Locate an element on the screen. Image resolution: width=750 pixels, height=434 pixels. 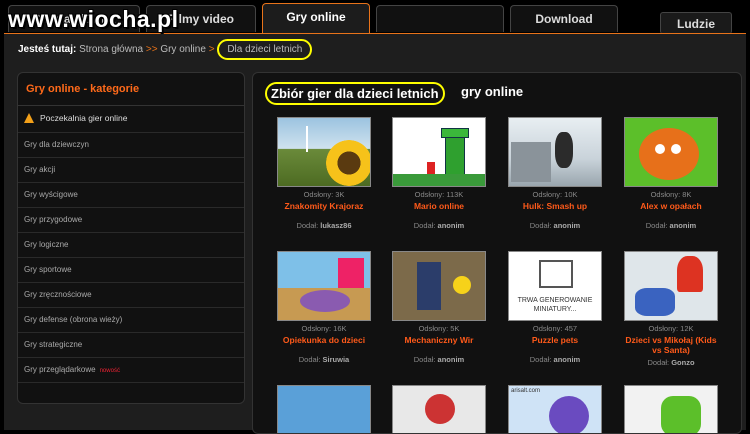
game-views: Odsłony: 12K is located at coordinates (671, 328).